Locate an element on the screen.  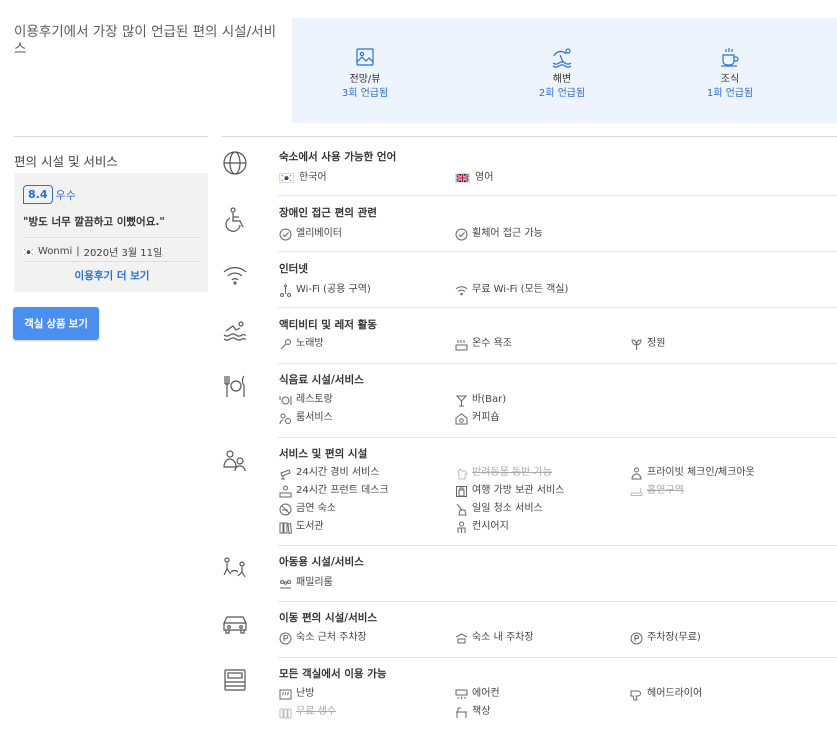
air-conditioner-icon is located at coordinates (461, 694).